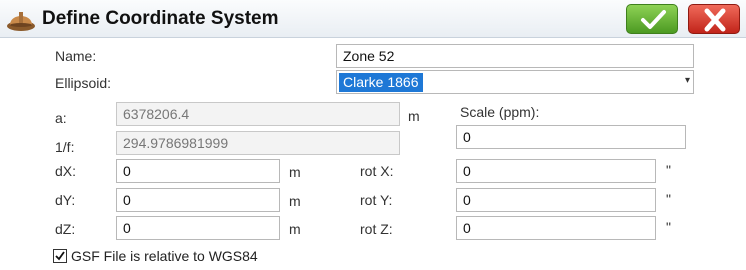  What do you see at coordinates (65, 229) in the screenshot?
I see `dz-label: dZ:` at bounding box center [65, 229].